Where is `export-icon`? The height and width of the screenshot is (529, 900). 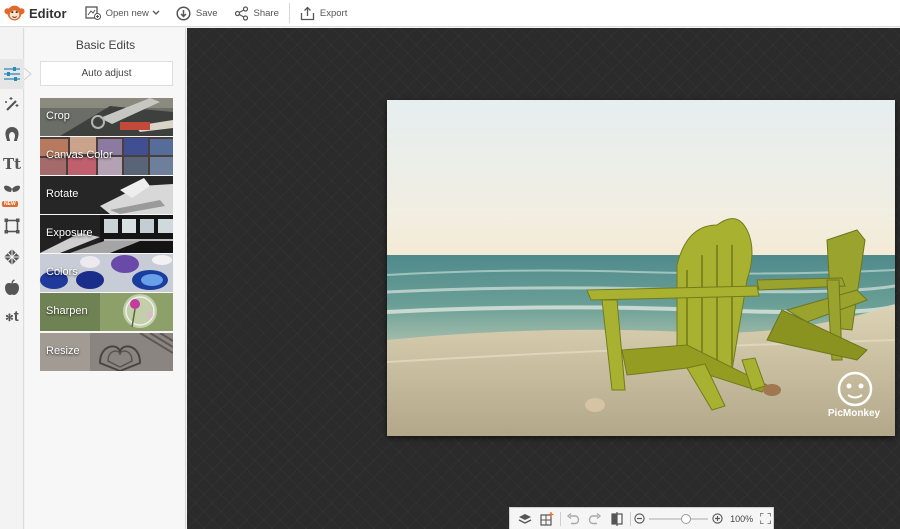
export-icon is located at coordinates (307, 13).